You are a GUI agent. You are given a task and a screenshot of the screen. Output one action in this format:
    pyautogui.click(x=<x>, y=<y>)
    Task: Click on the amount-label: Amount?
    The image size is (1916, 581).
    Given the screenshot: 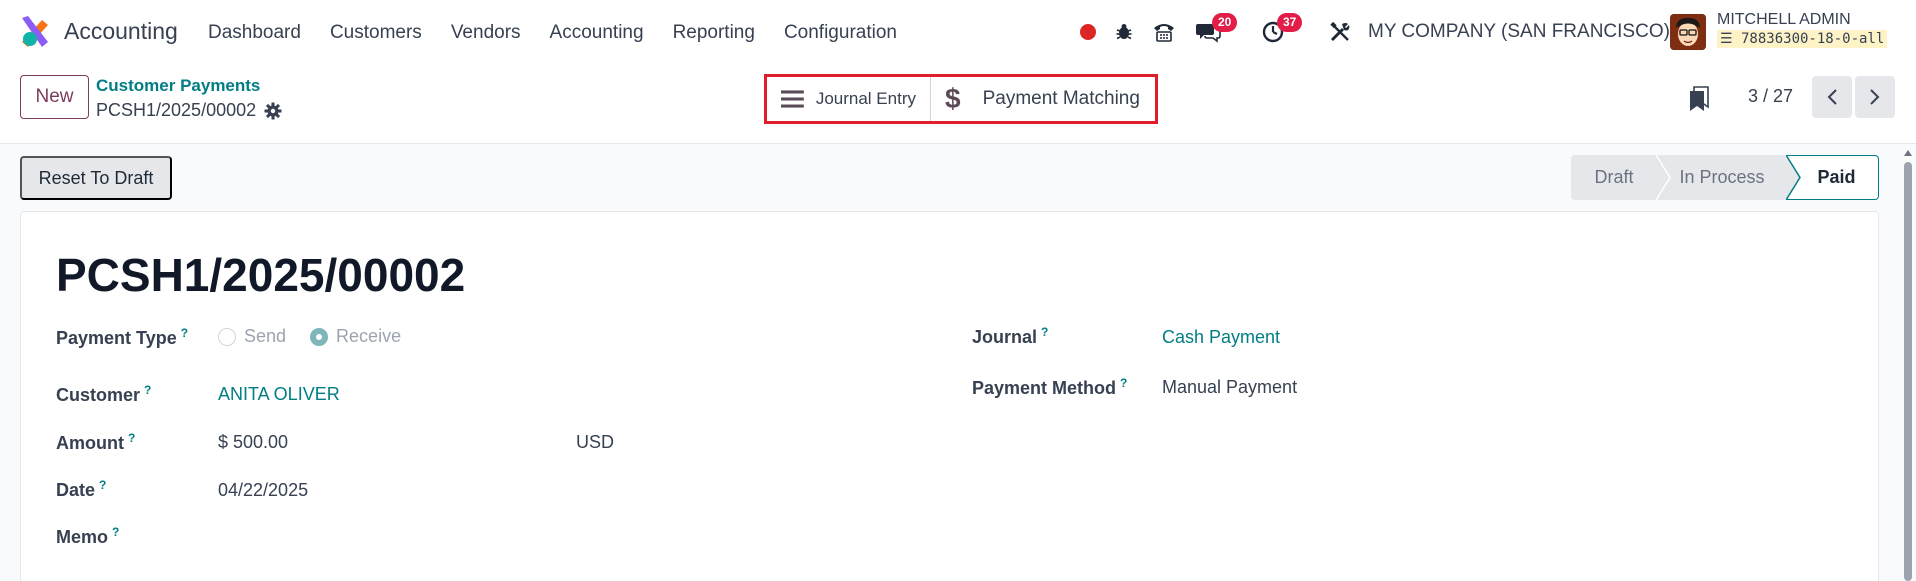 What is the action you would take?
    pyautogui.click(x=95, y=442)
    